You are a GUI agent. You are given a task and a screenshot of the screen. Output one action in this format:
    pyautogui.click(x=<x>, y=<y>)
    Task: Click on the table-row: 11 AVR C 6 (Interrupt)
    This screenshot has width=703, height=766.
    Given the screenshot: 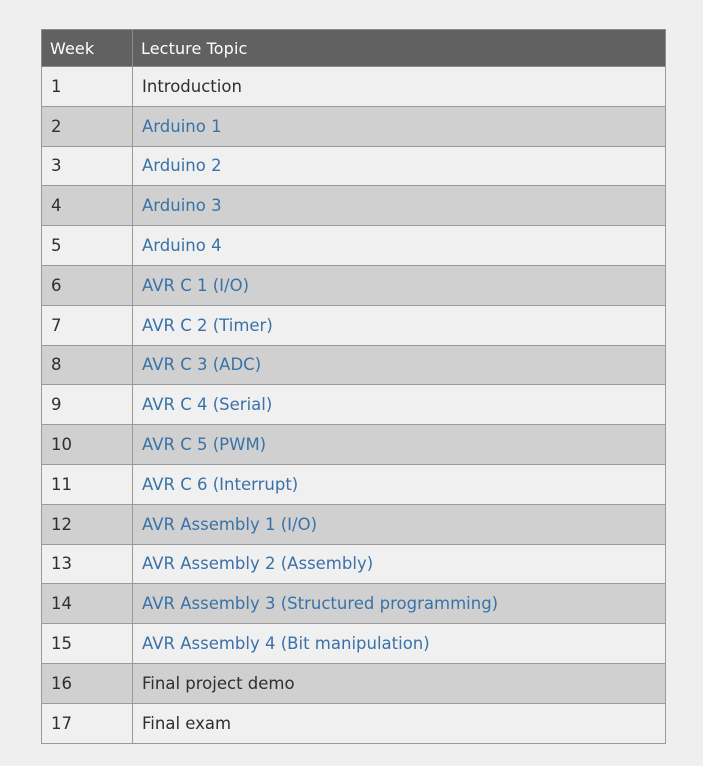 What is the action you would take?
    pyautogui.click(x=353, y=484)
    